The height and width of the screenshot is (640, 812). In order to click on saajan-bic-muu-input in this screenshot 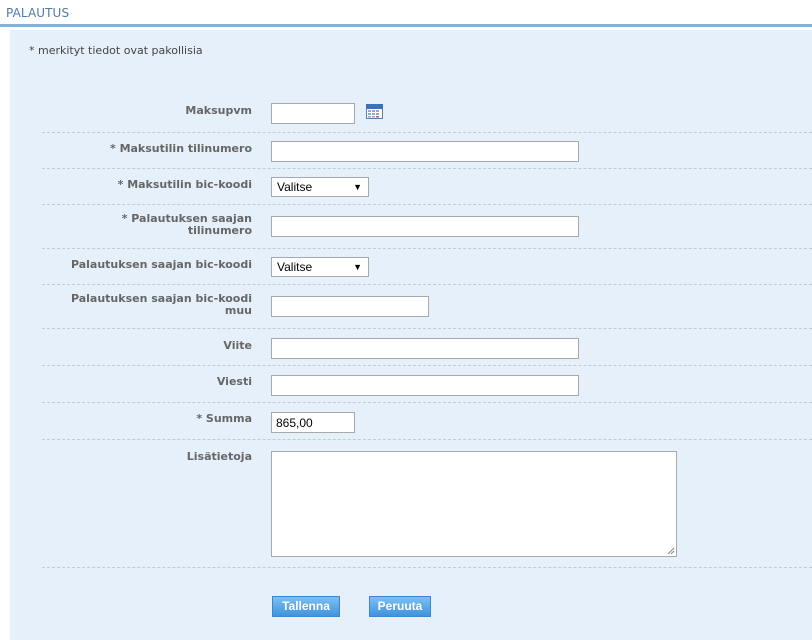, I will do `click(350, 306)`.